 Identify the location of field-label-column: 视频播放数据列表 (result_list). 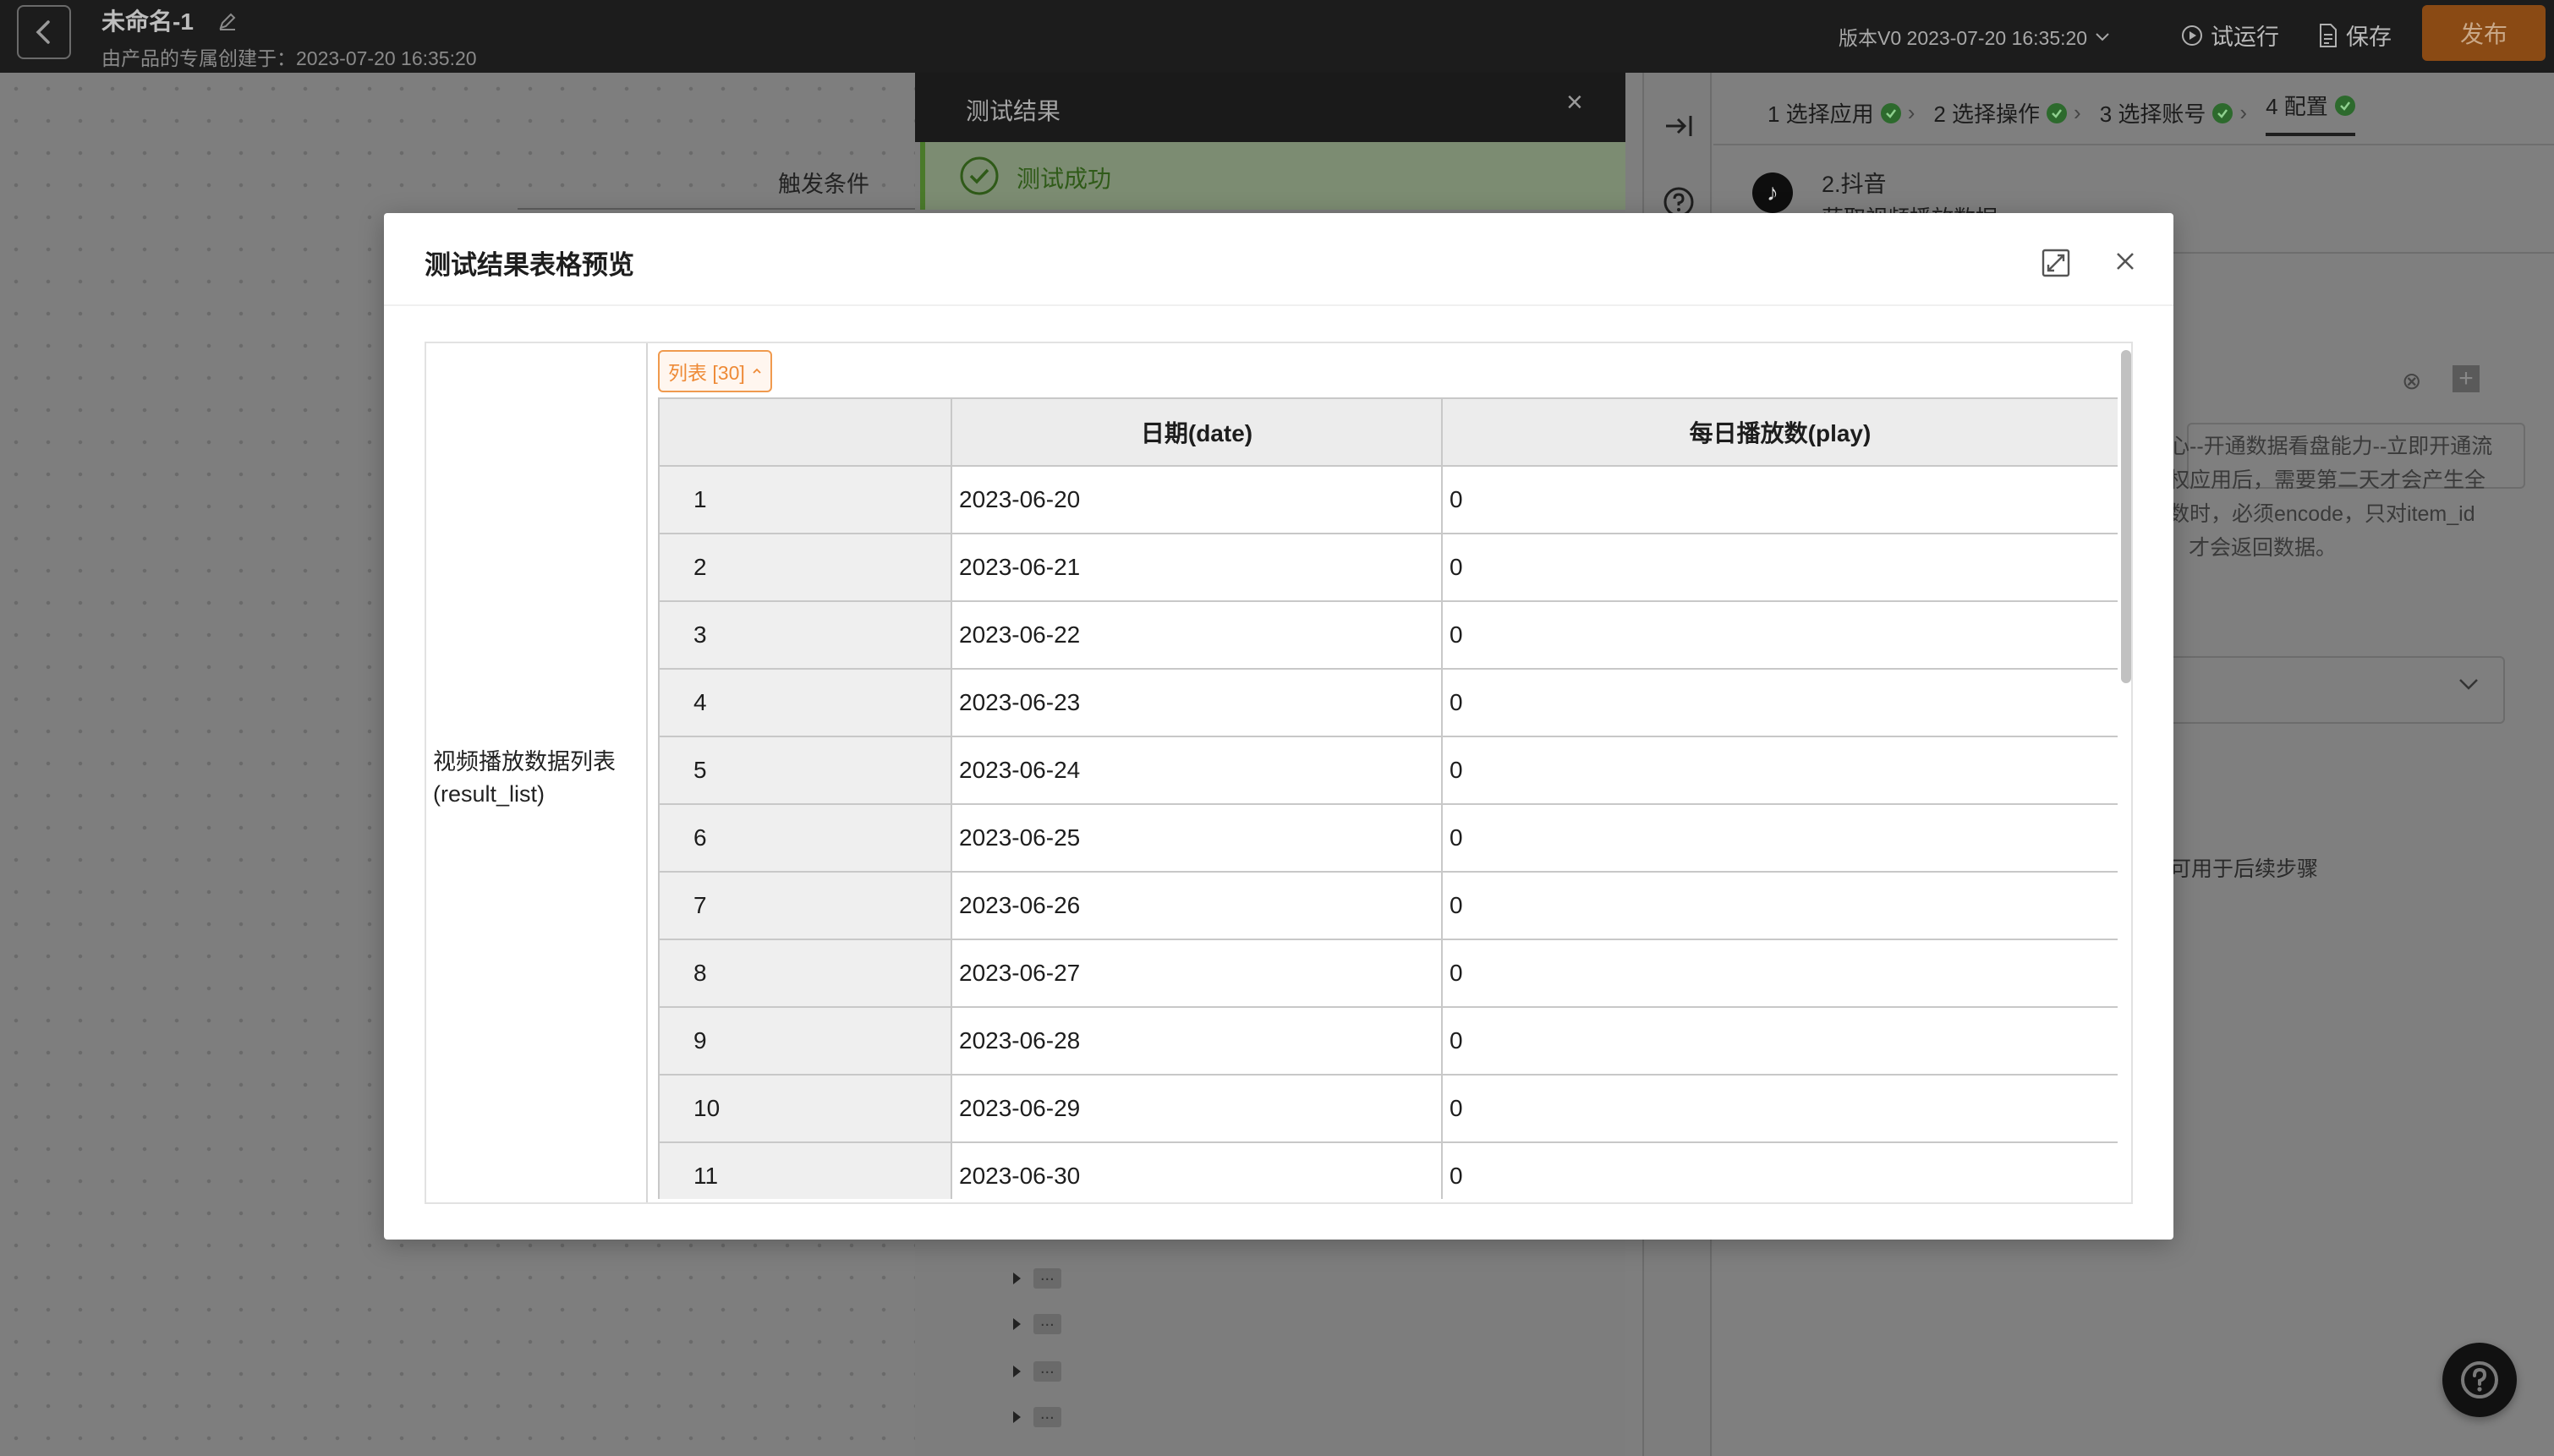
(537, 773).